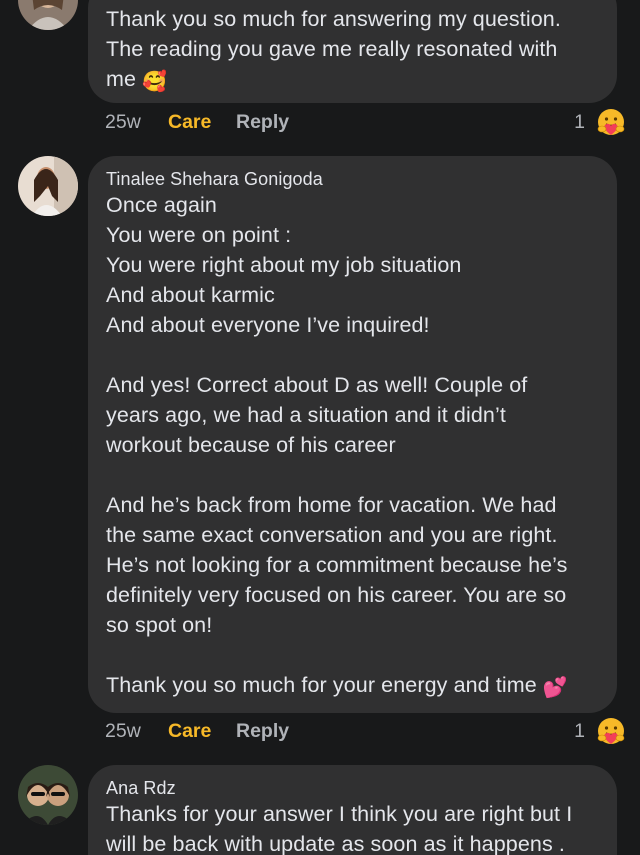  Describe the element at coordinates (352, 173) in the screenshot. I see `comment-author: Tinalee Shehara Gonigoda` at that location.